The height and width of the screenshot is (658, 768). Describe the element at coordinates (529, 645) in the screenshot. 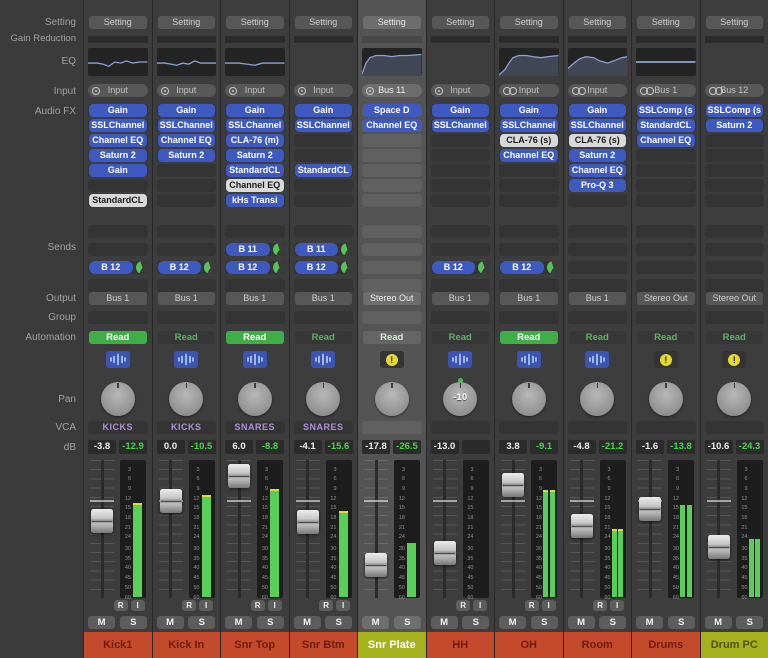

I see `track-name: OH` at that location.